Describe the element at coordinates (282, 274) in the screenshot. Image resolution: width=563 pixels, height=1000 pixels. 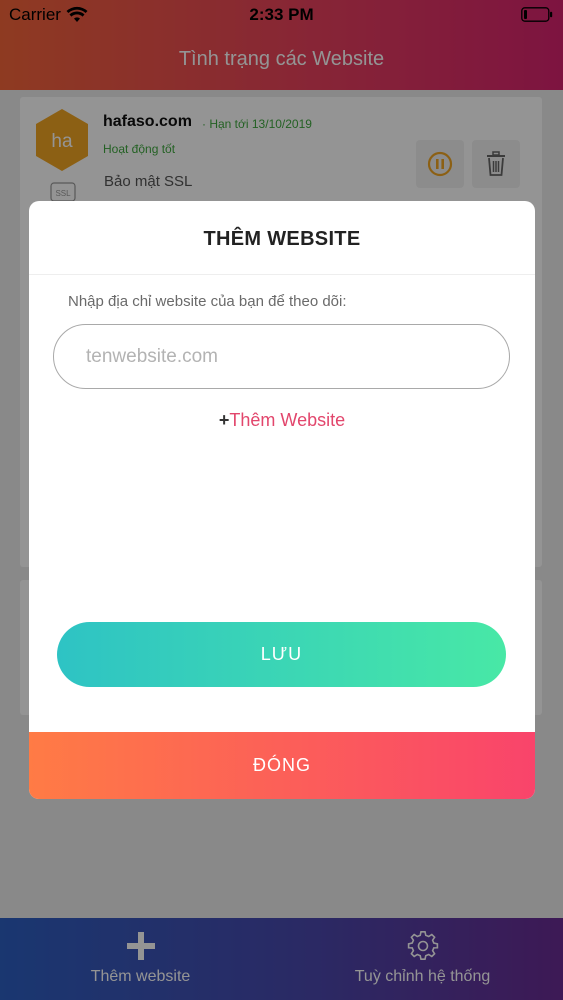
I see `modal-divider` at that location.